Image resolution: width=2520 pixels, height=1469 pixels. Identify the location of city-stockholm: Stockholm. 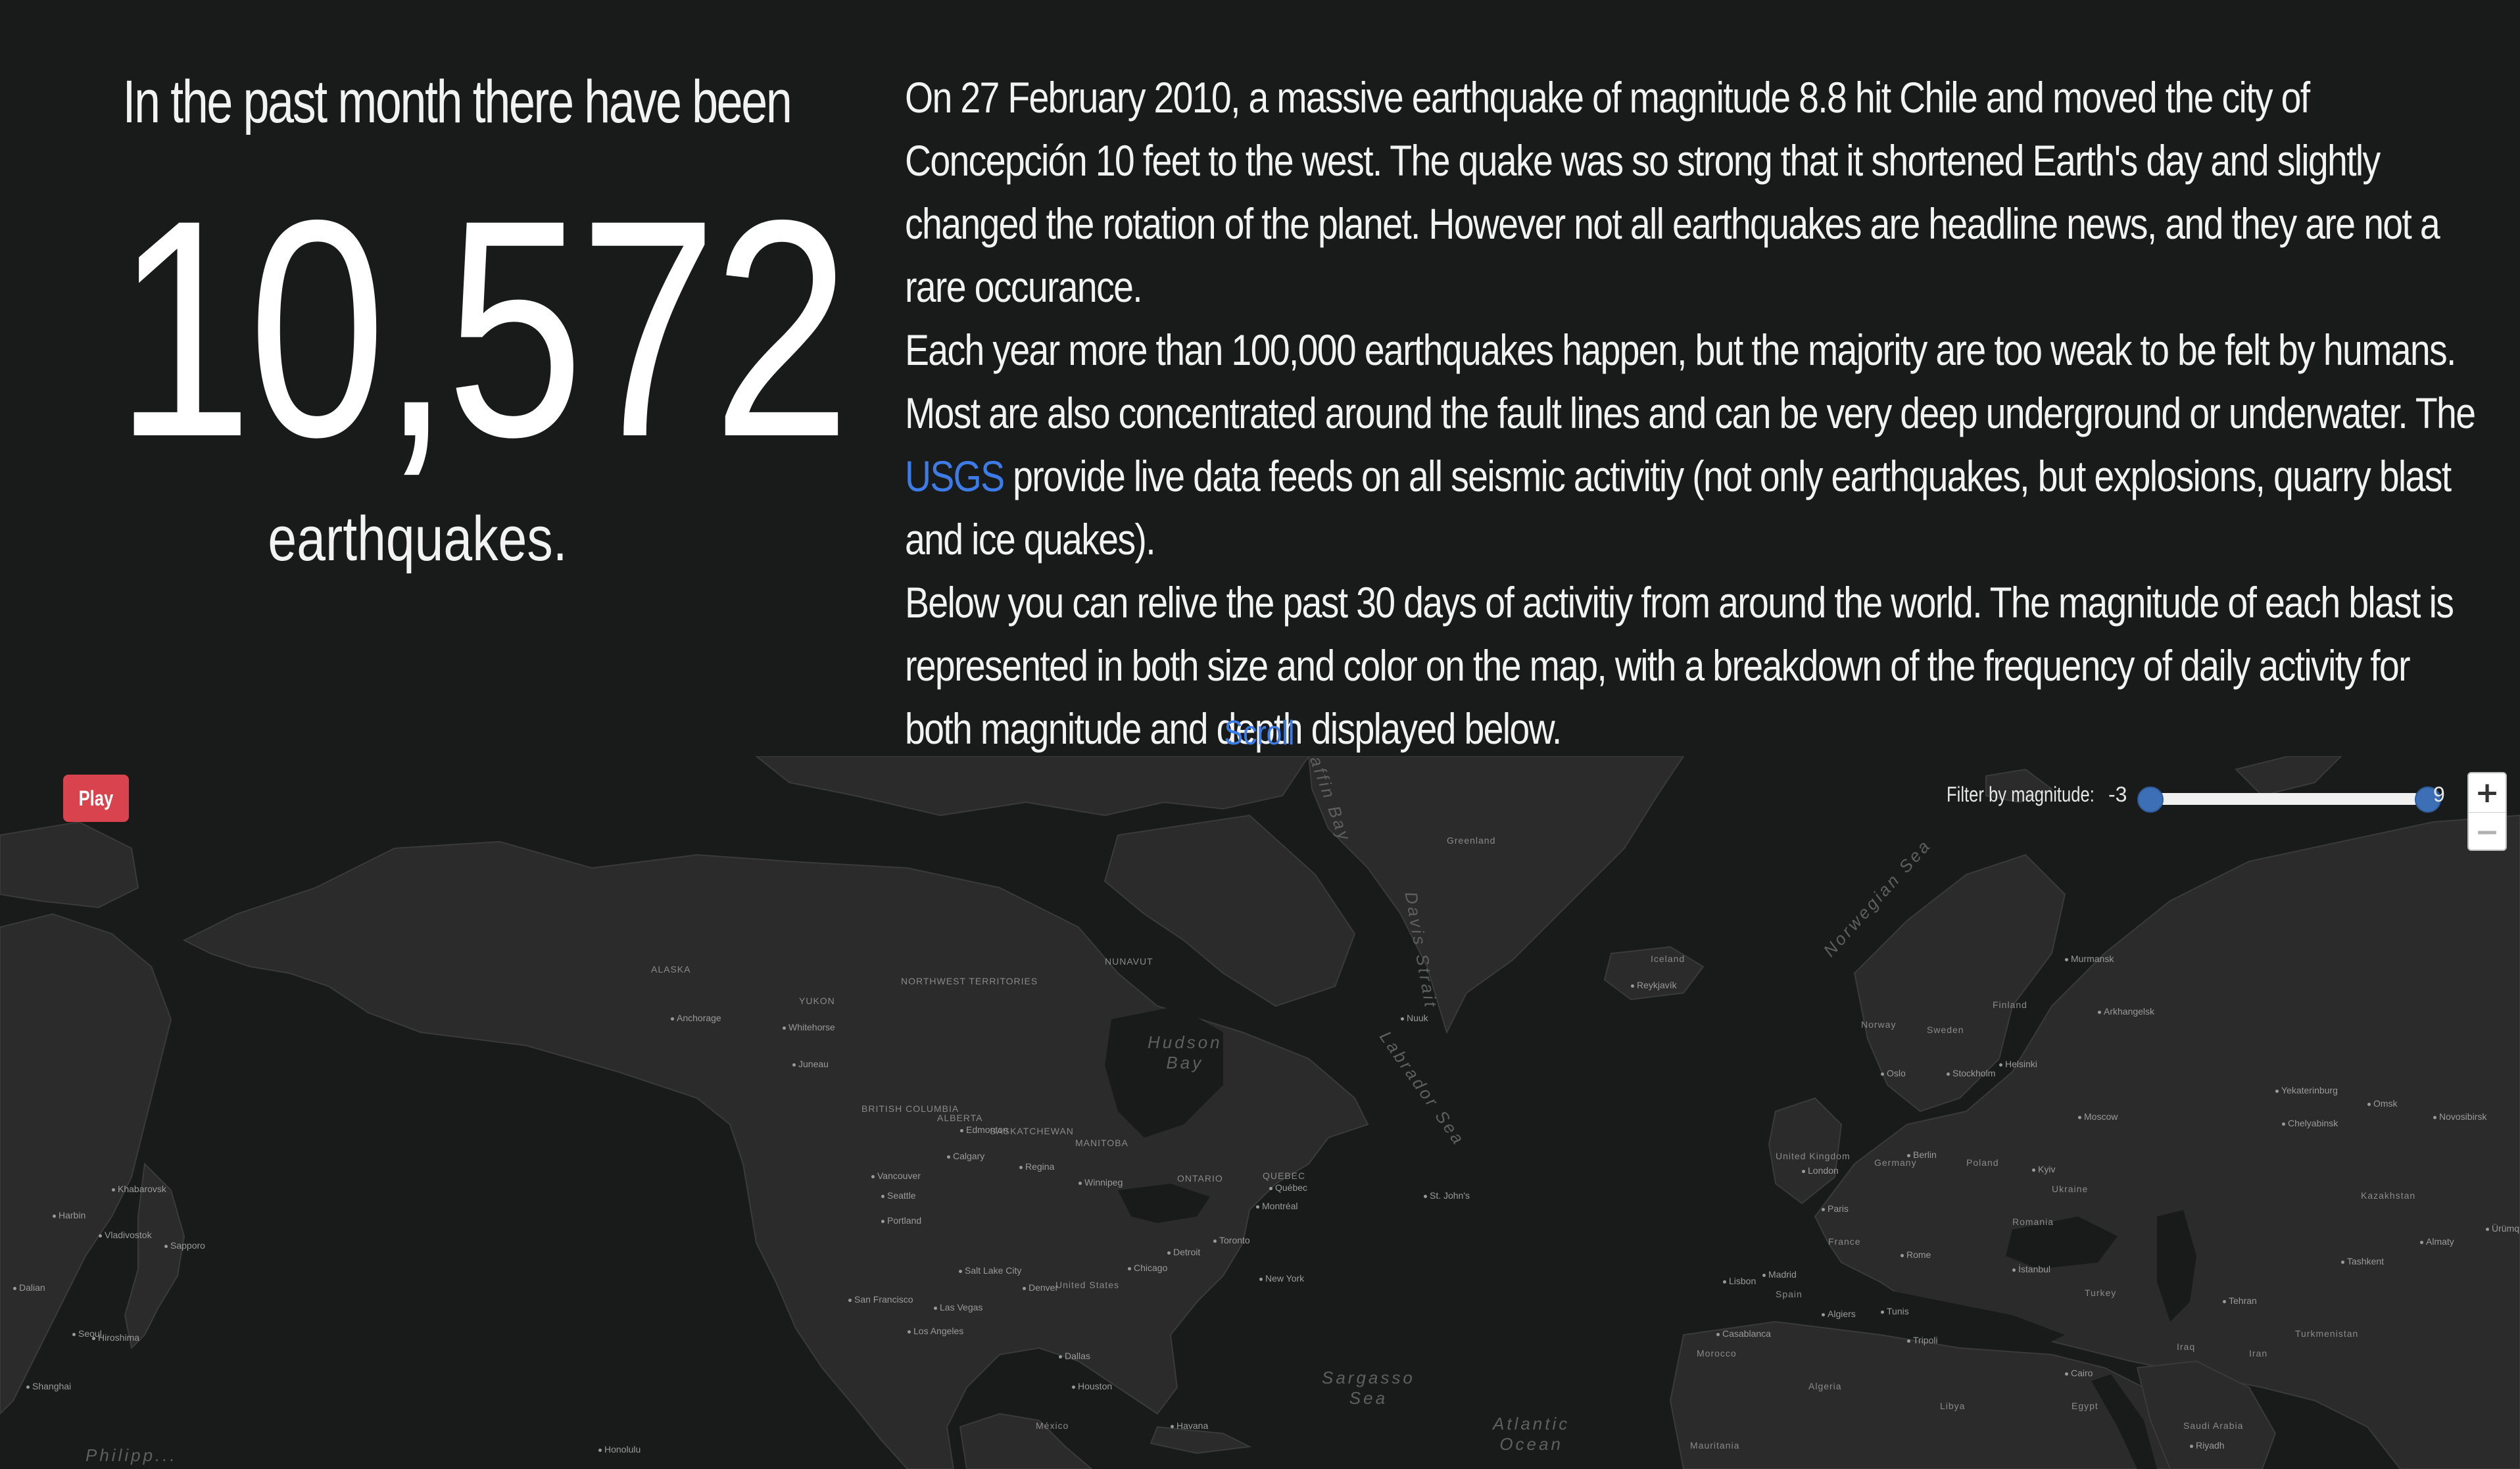
(1971, 1073).